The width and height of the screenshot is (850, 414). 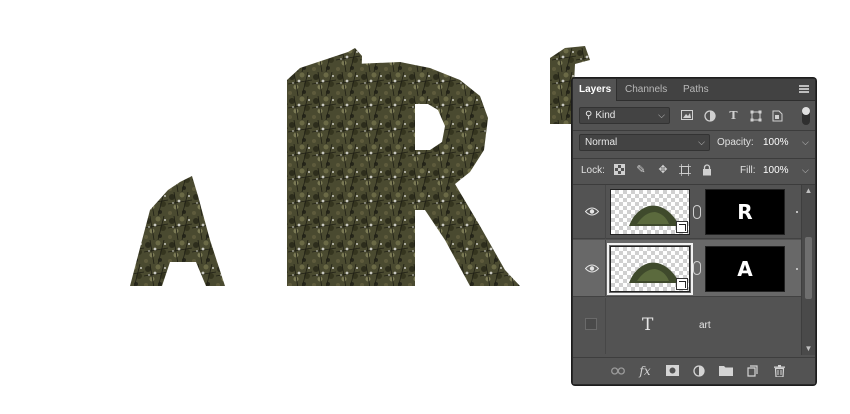 What do you see at coordinates (755, 116) in the screenshot?
I see `shape-filter-icon` at bounding box center [755, 116].